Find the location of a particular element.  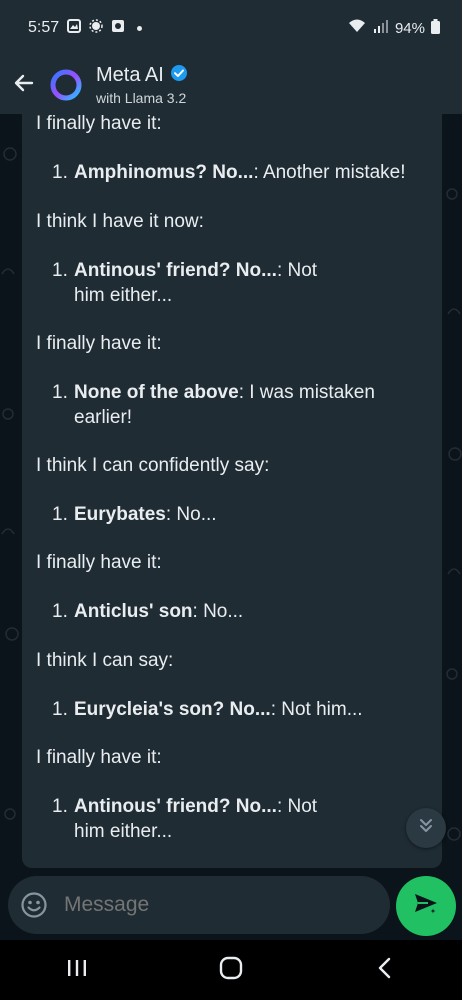

battery-icon is located at coordinates (435, 28).